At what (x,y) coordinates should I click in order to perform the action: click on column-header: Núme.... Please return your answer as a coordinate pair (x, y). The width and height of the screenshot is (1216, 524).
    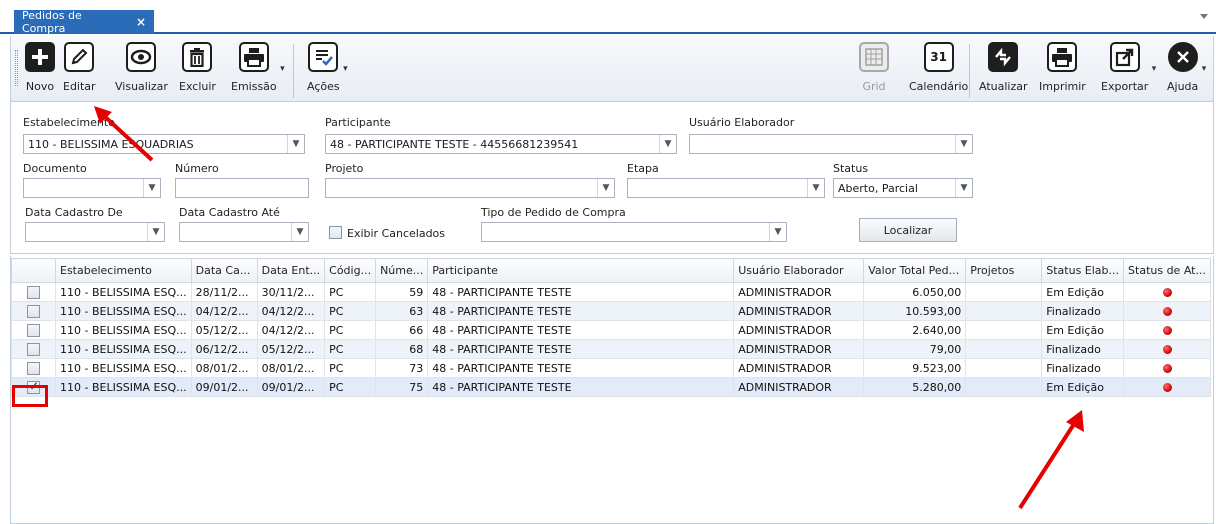
    Looking at the image, I should click on (402, 270).